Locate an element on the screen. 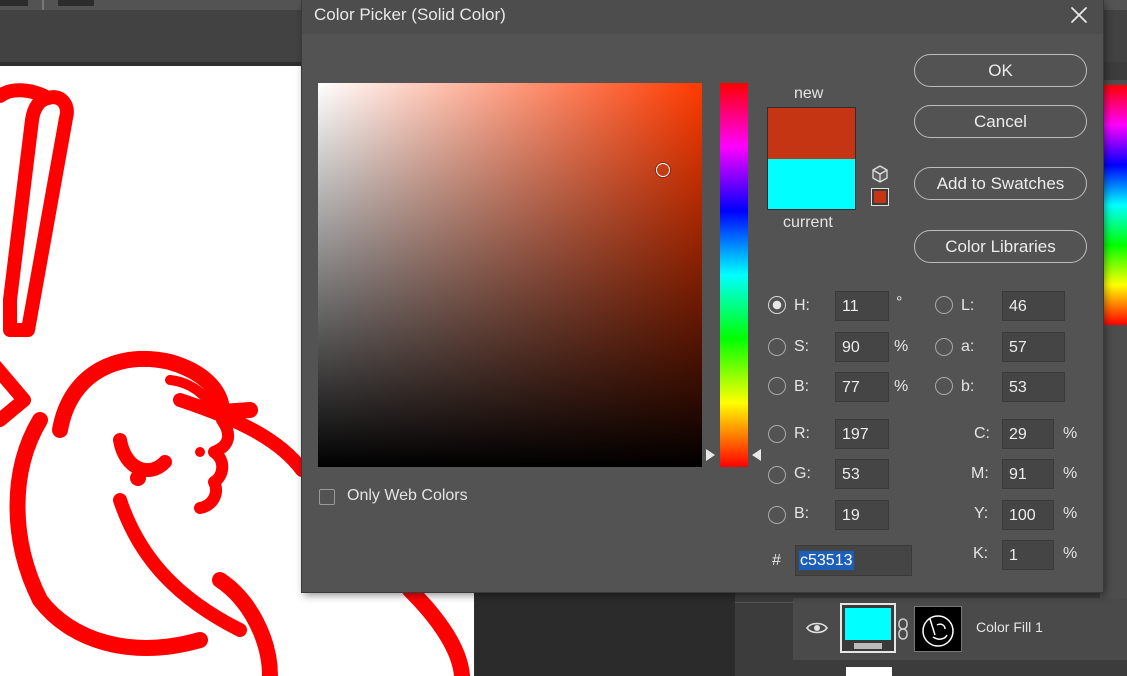  lab-b-label: b: is located at coordinates (968, 386).